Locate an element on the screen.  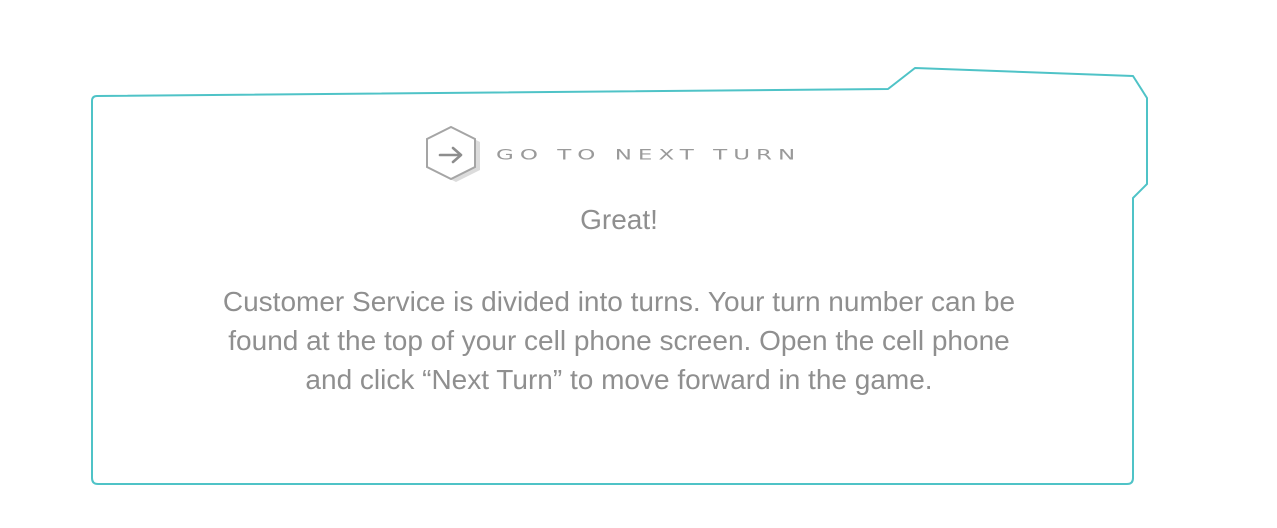
next-turn-heading: Go to next turn is located at coordinates (619, 158).